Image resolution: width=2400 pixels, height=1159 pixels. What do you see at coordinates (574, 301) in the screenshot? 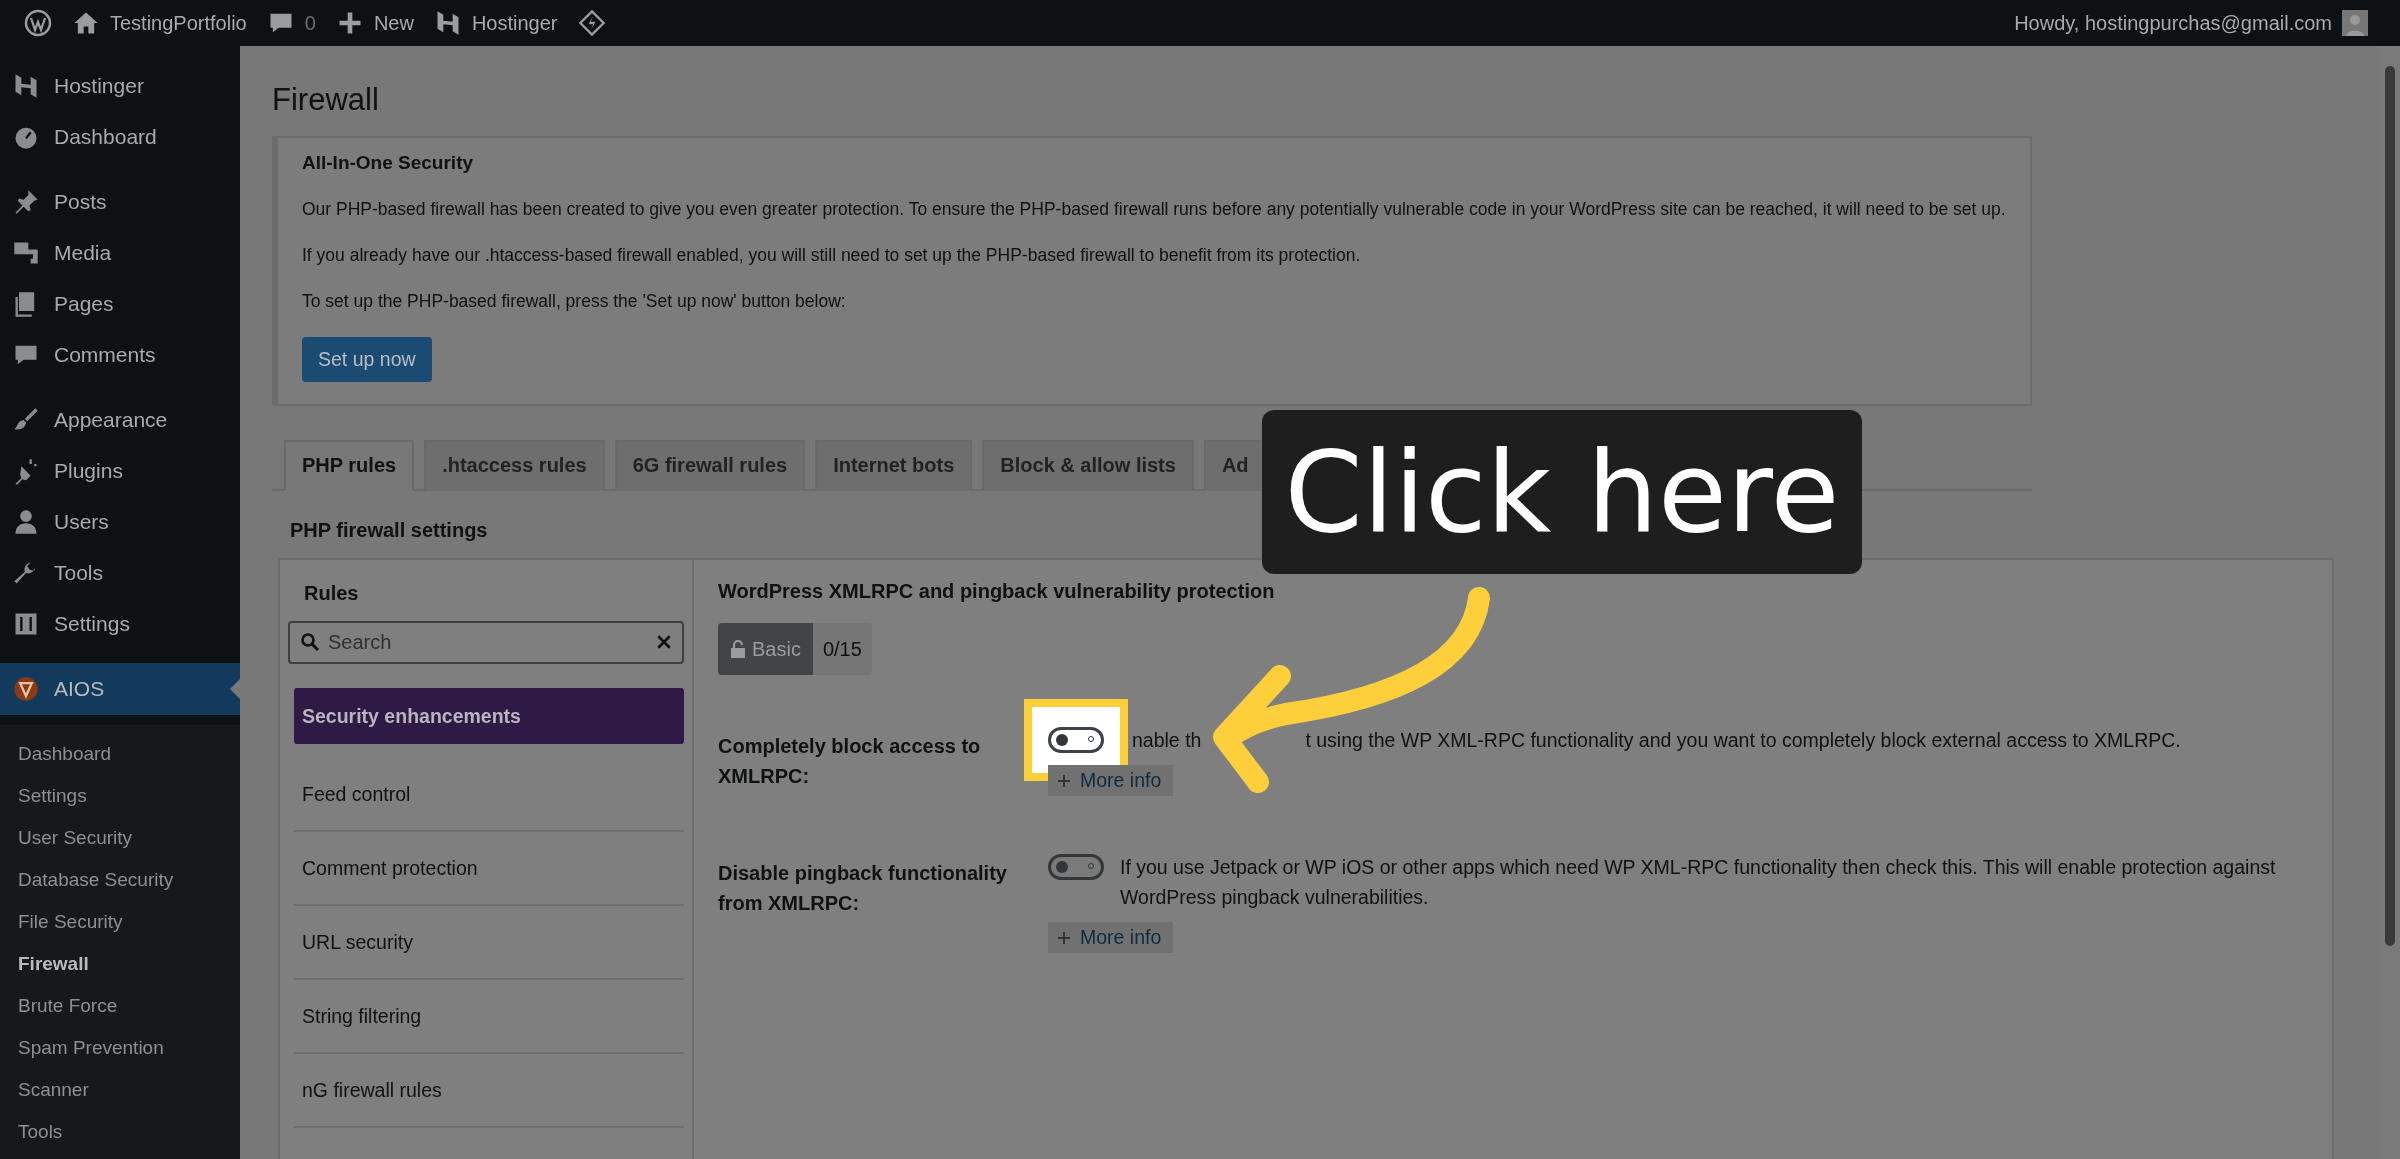
I see `notice-text: To set up the PHP-based firewall, press the 'Set up now' button below:` at bounding box center [574, 301].